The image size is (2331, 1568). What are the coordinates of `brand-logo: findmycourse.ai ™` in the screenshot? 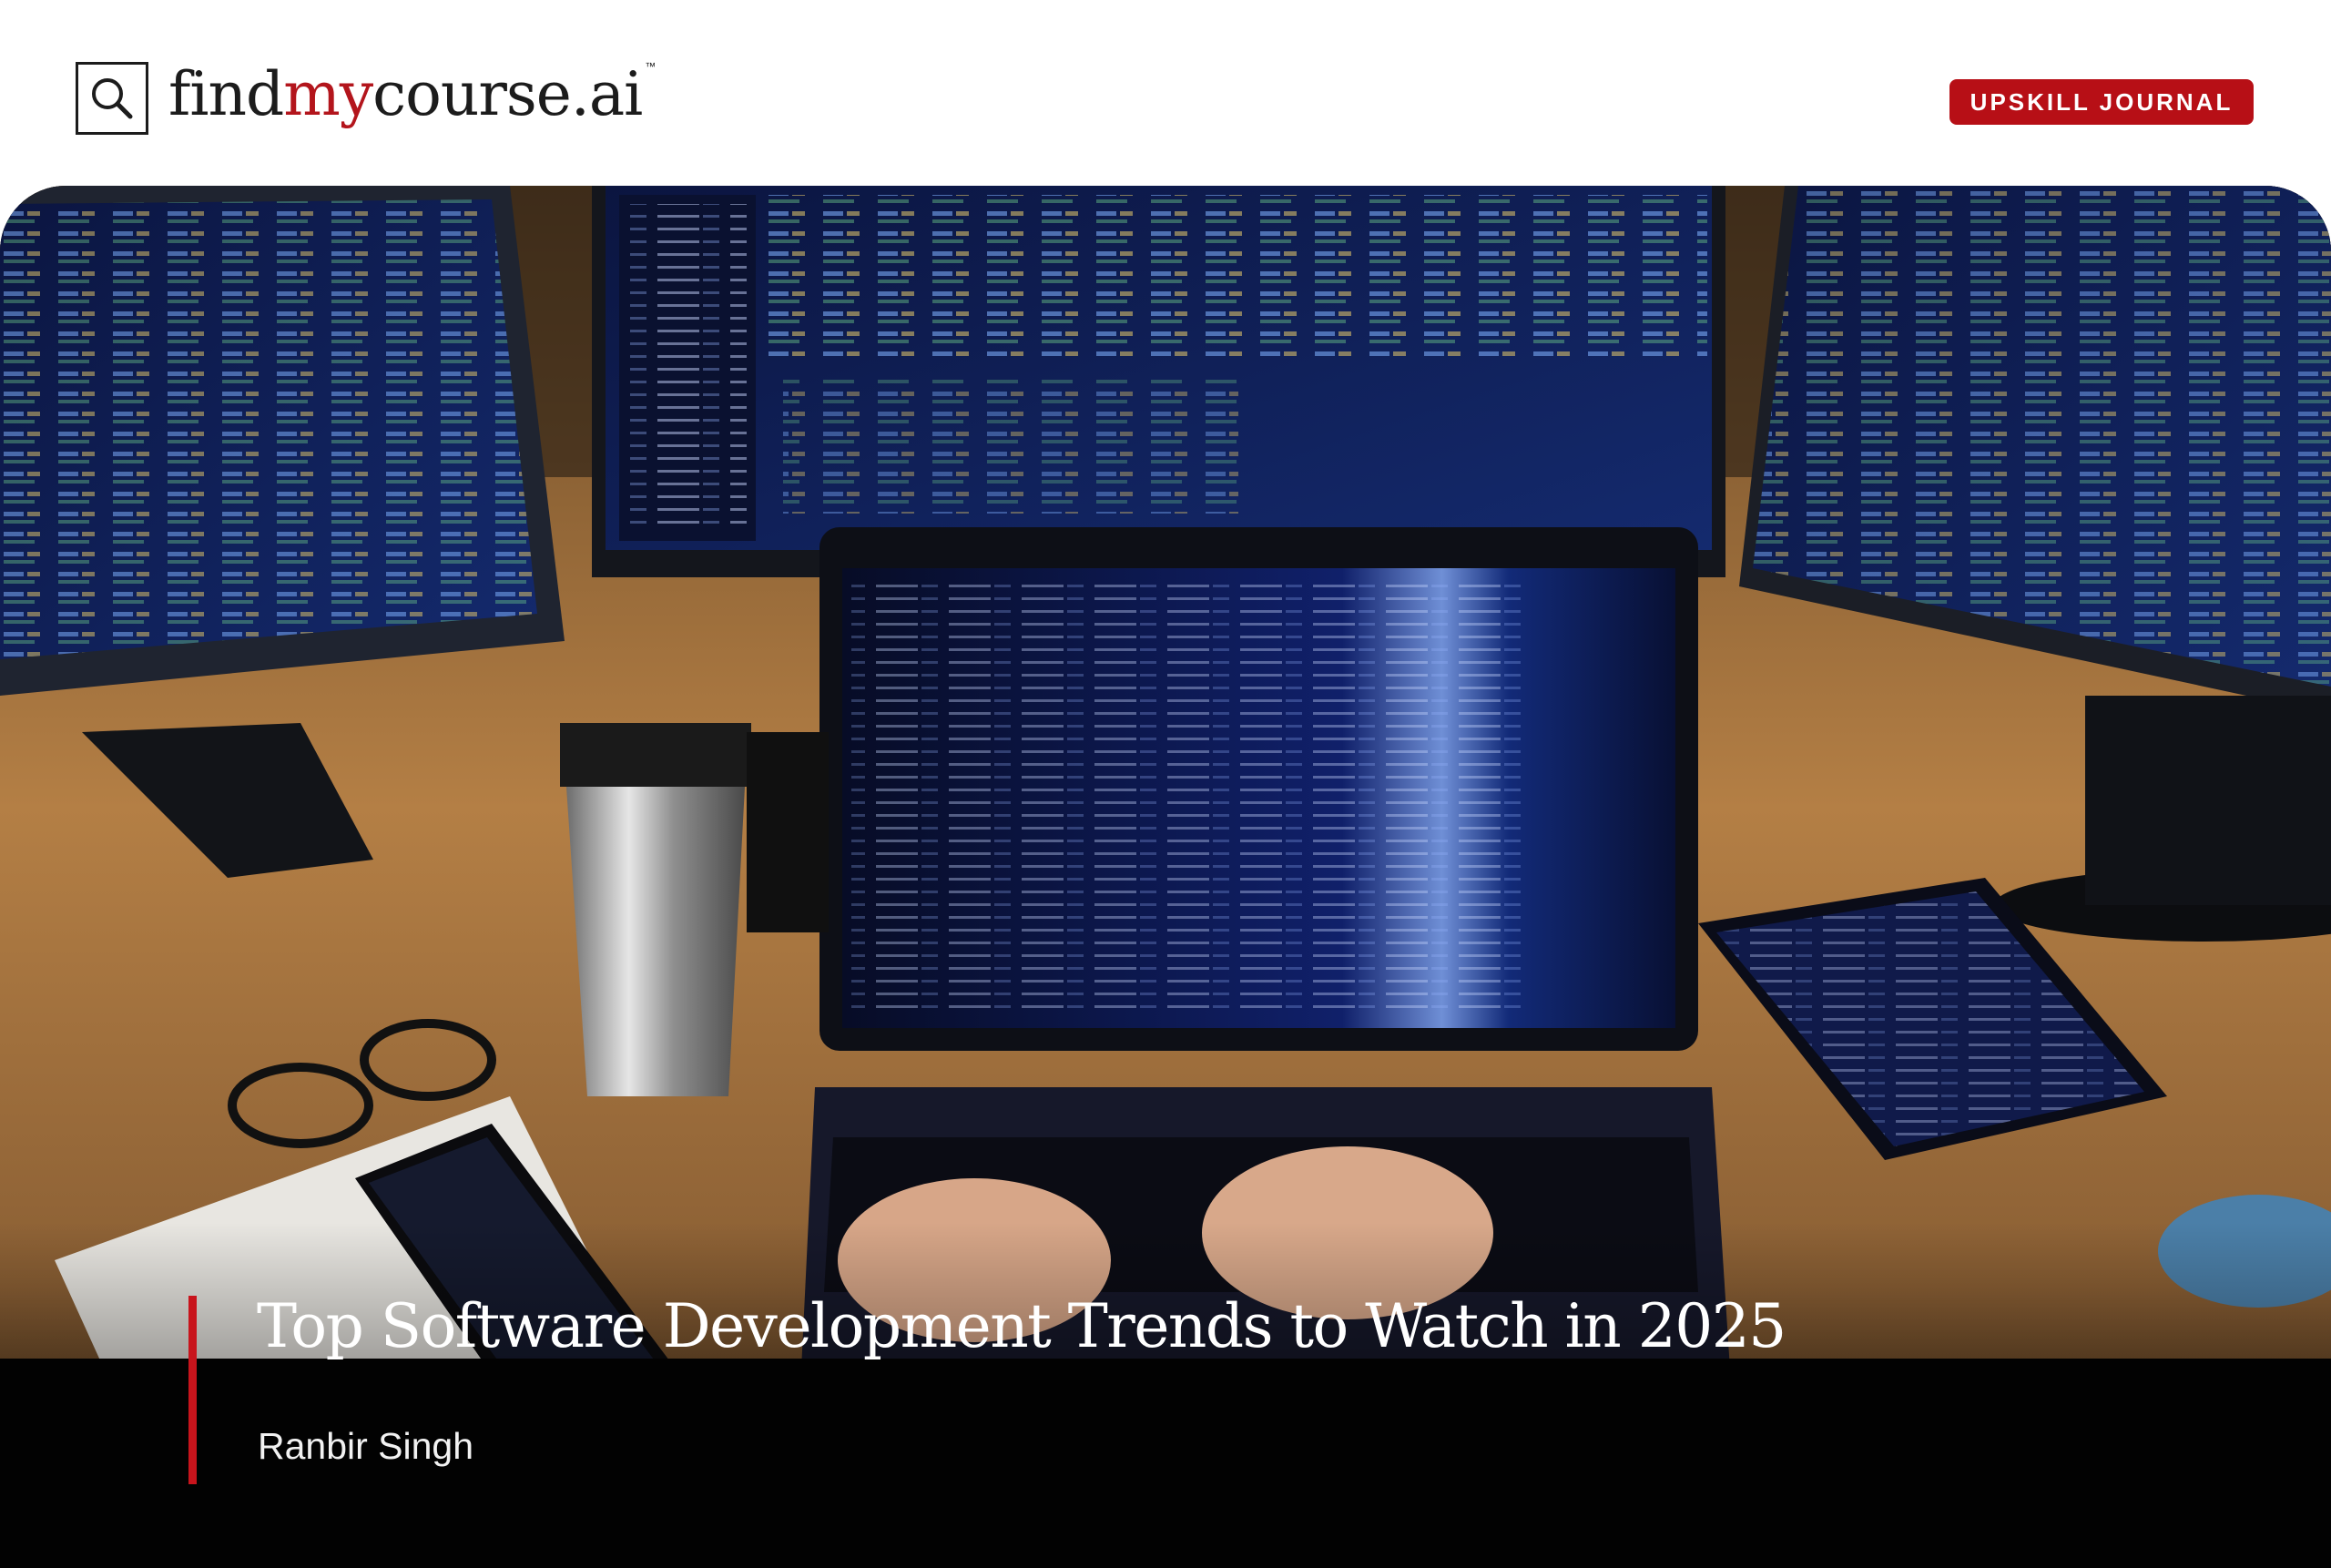 It's located at (366, 97).